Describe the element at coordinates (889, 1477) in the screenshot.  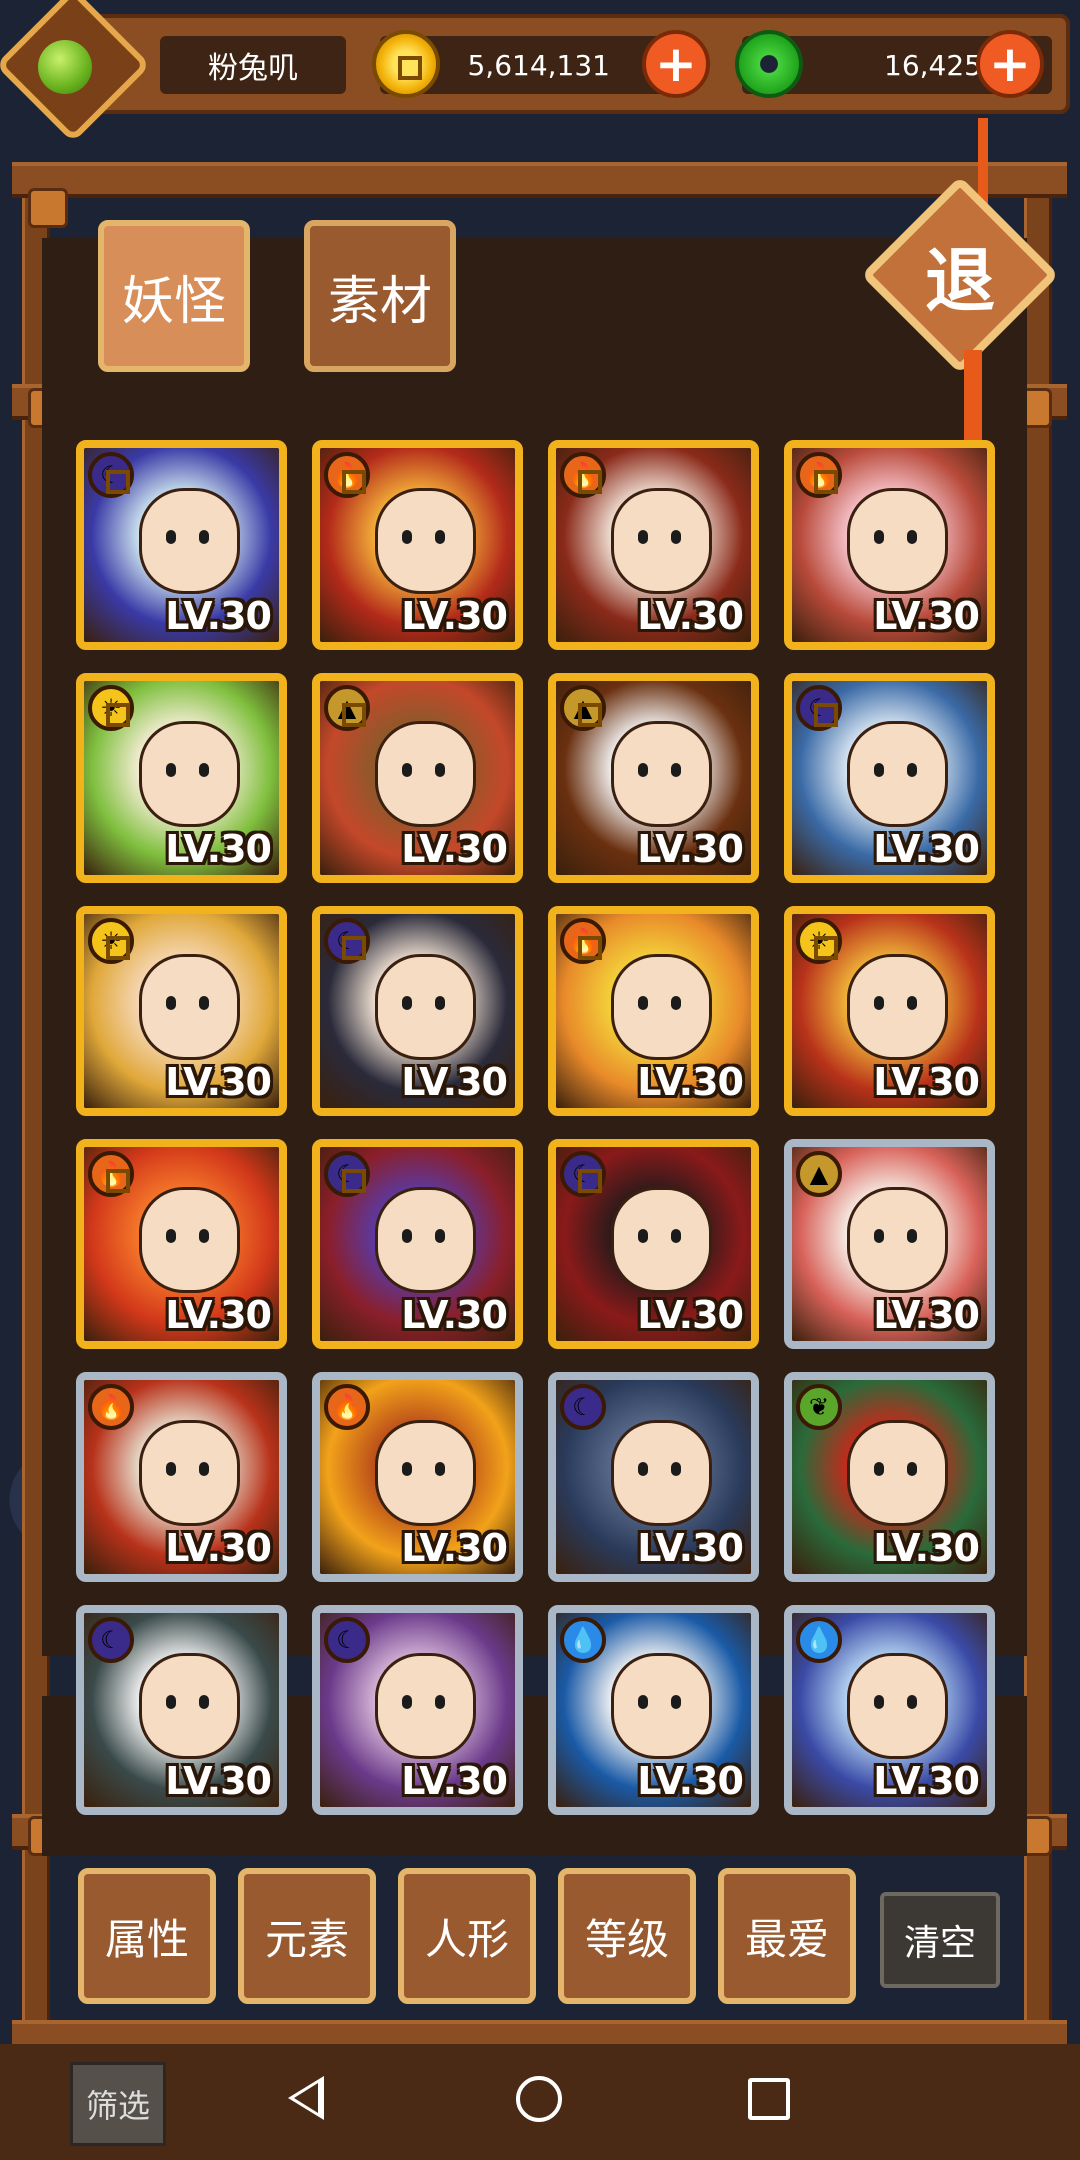
I see `monster-card: ❦ LV.30` at that location.